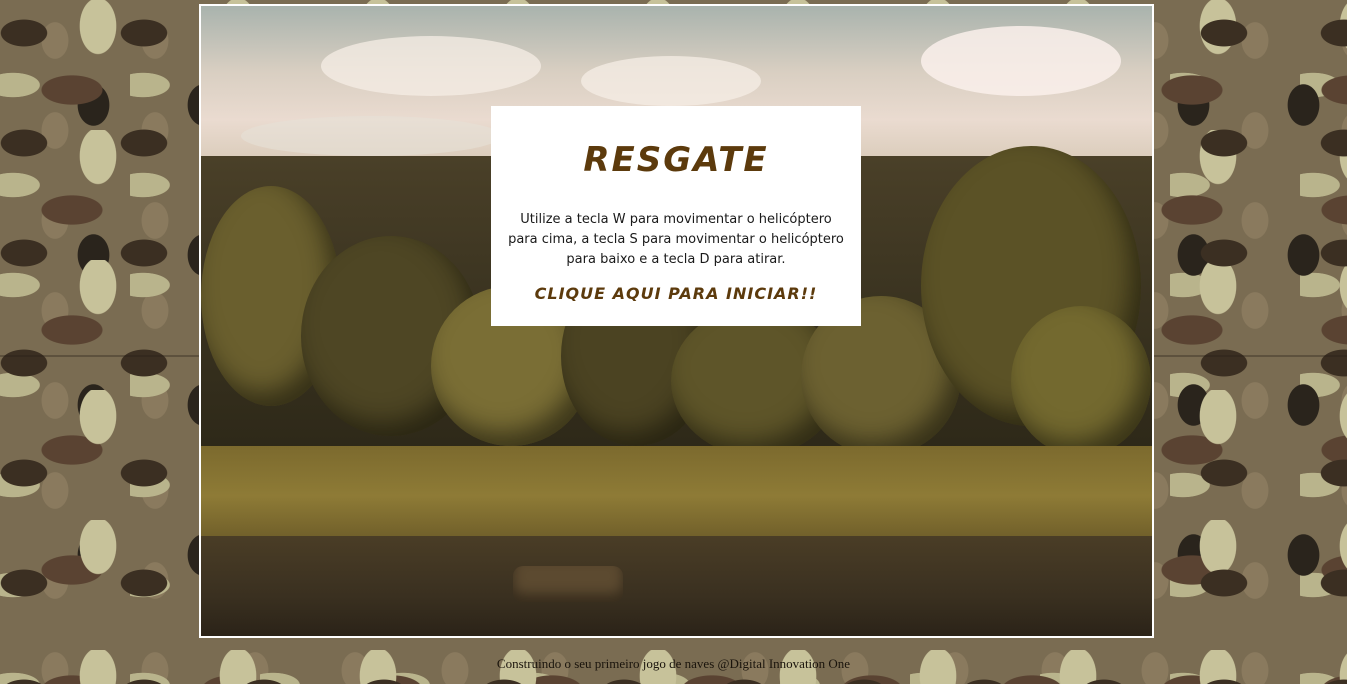 The height and width of the screenshot is (684, 1347). I want to click on ground, so click(676, 586).